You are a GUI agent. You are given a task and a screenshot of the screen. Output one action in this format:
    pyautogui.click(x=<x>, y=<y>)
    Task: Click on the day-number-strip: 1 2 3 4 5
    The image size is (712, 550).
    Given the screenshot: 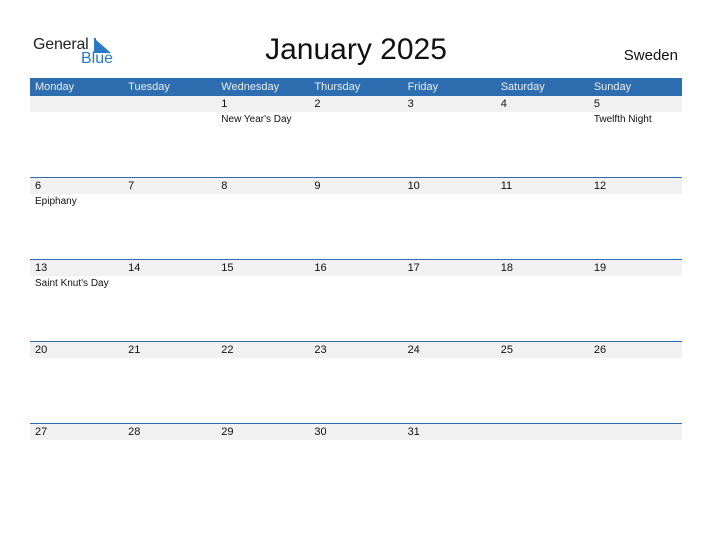 What is the action you would take?
    pyautogui.click(x=356, y=104)
    